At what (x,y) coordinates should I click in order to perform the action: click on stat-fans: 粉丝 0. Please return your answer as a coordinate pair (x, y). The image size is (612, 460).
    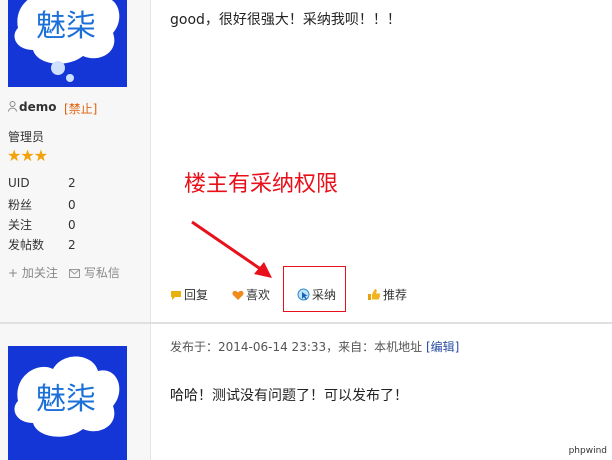
    Looking at the image, I should click on (42, 204).